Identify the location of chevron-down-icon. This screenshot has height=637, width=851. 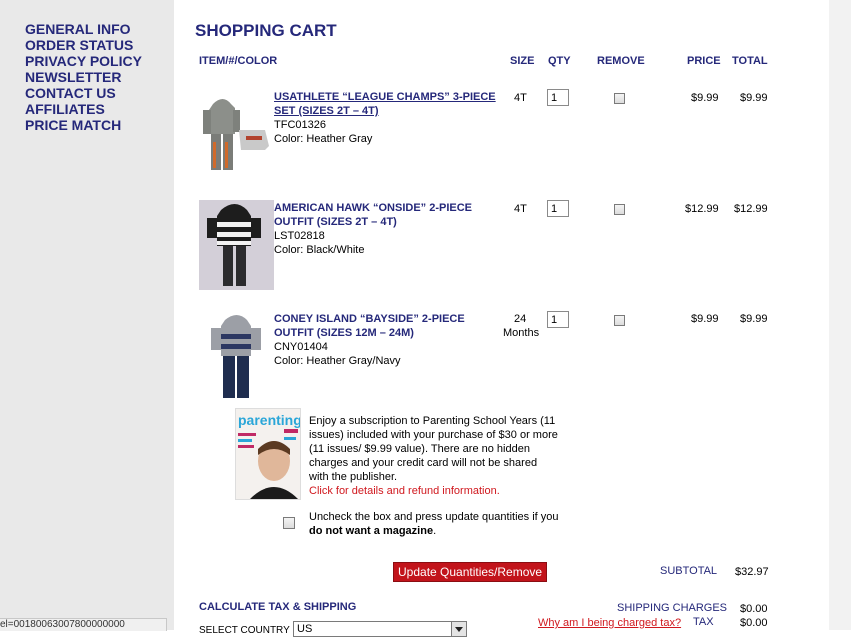
(458, 629).